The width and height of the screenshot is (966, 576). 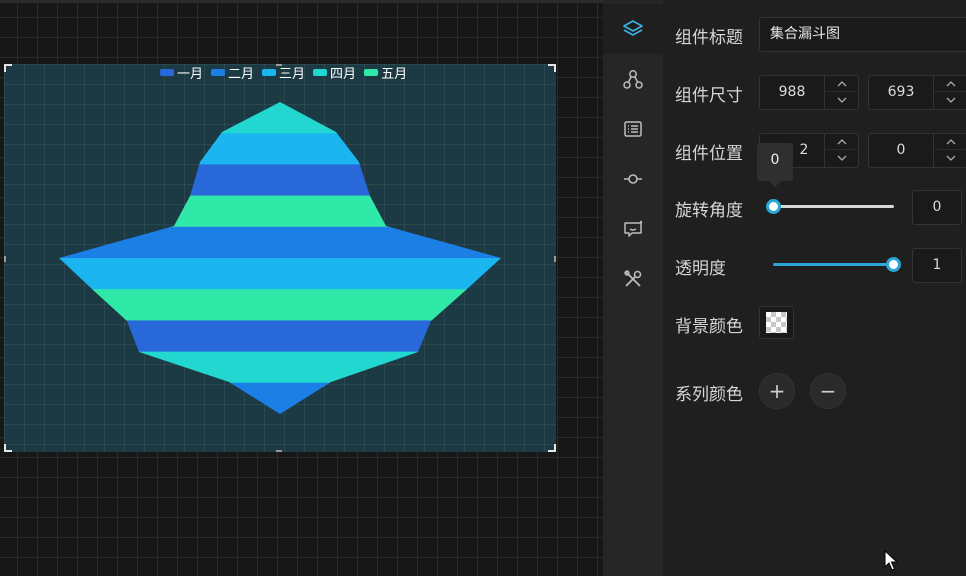 I want to click on panel-icon-rail, so click(x=633, y=288).